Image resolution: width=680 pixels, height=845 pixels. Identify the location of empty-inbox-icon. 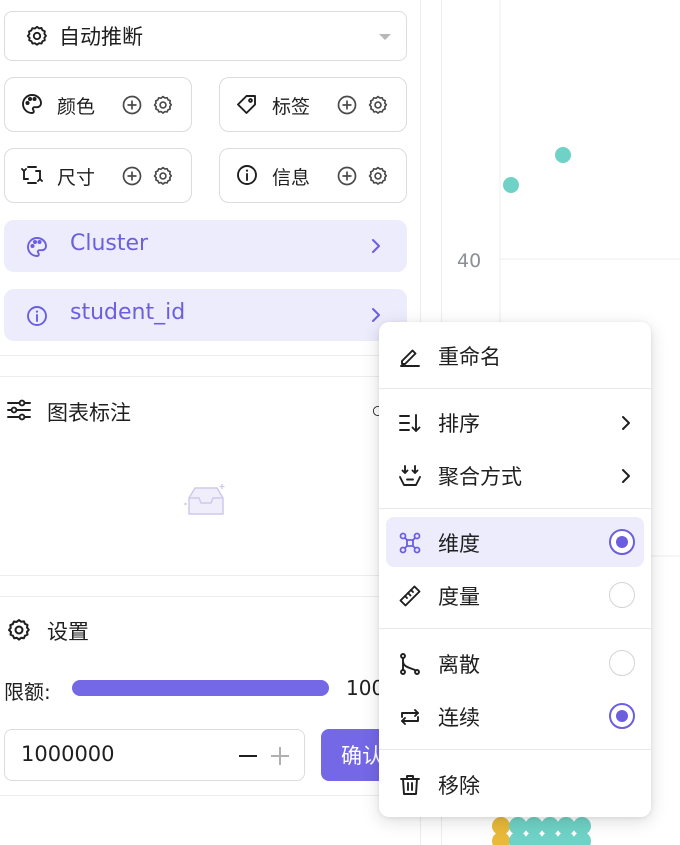
(206, 501).